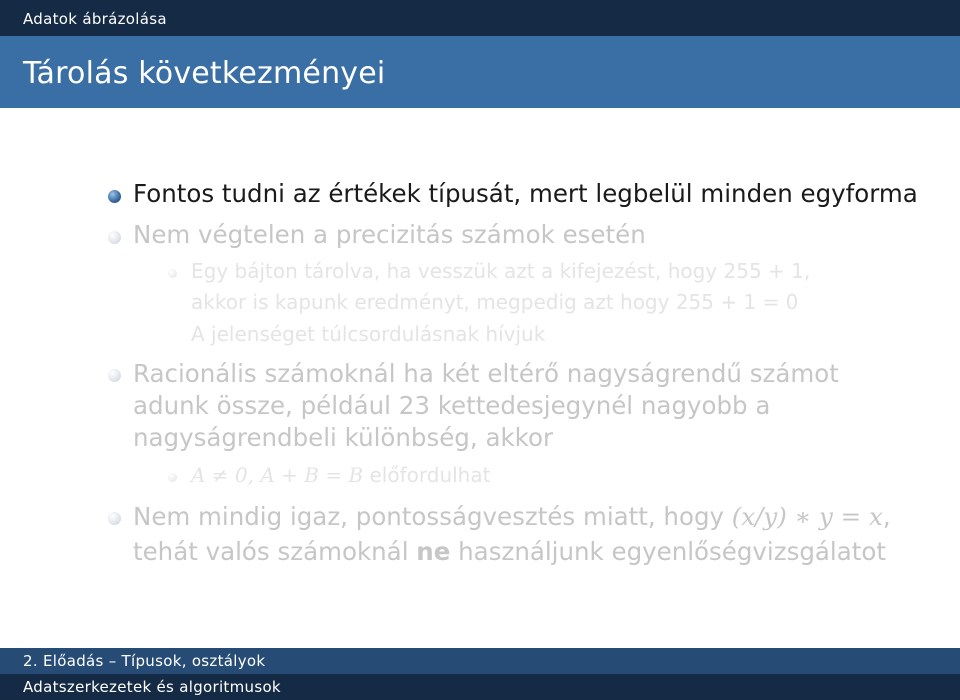 The image size is (960, 700). What do you see at coordinates (152, 687) in the screenshot?
I see `footer-course: Adatszerkezetek és algoritmusok` at bounding box center [152, 687].